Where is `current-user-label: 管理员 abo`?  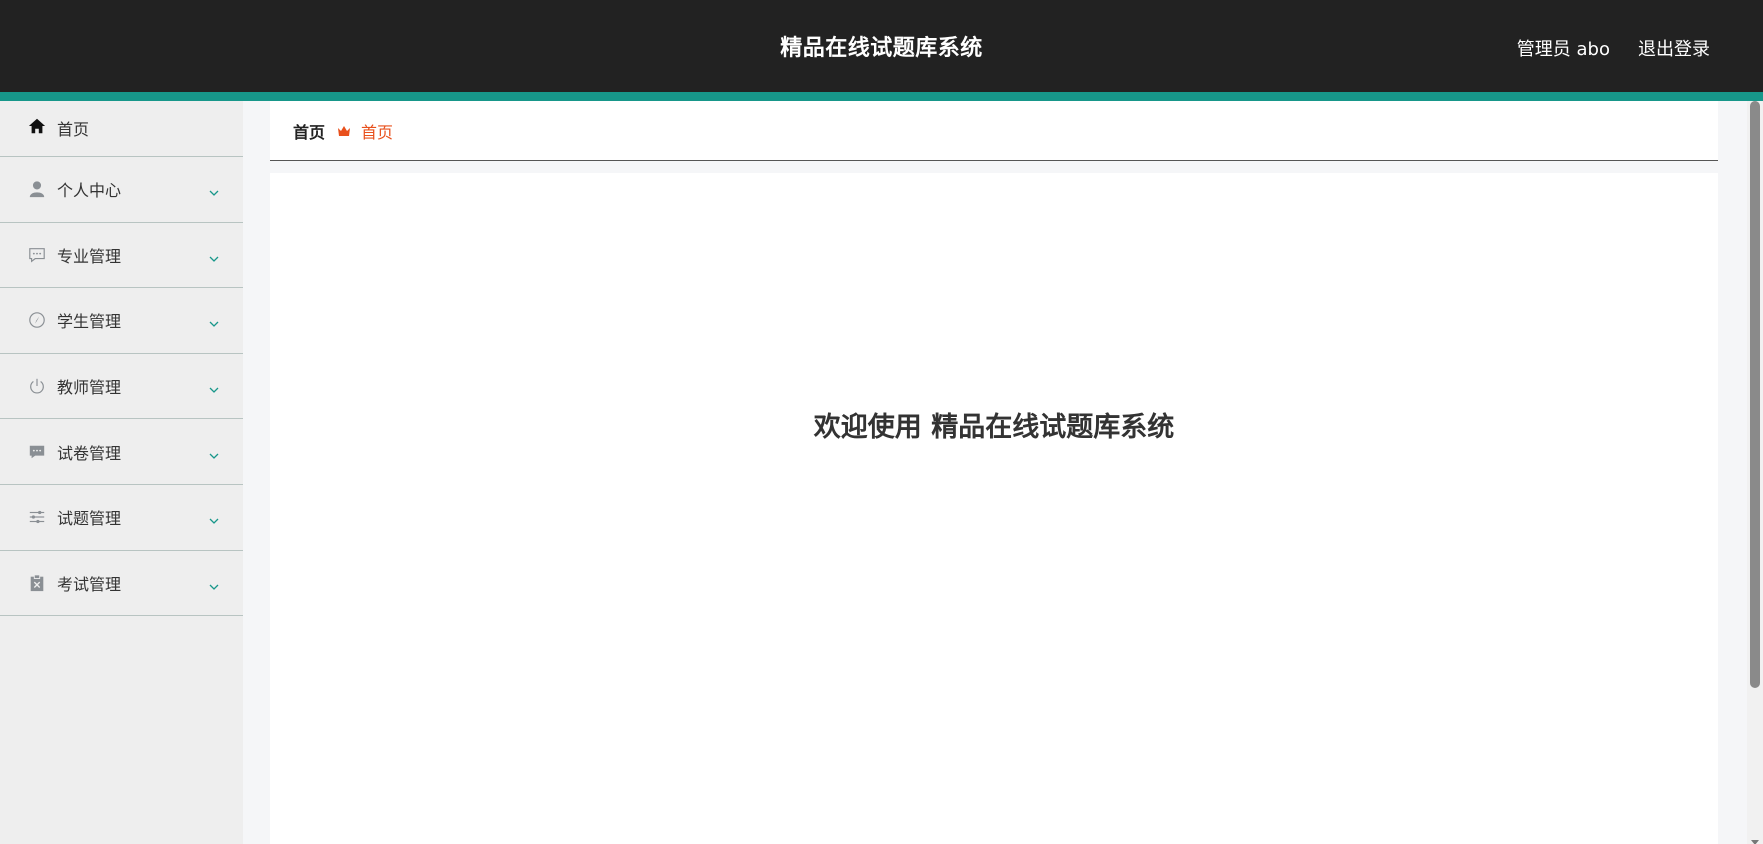 current-user-label: 管理员 abo is located at coordinates (1563, 49).